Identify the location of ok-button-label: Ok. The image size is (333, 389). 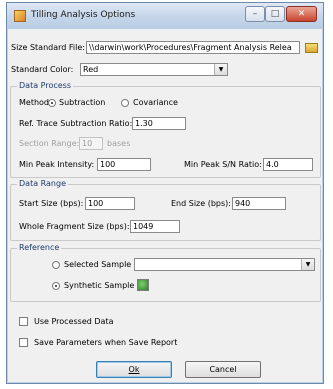
(134, 369).